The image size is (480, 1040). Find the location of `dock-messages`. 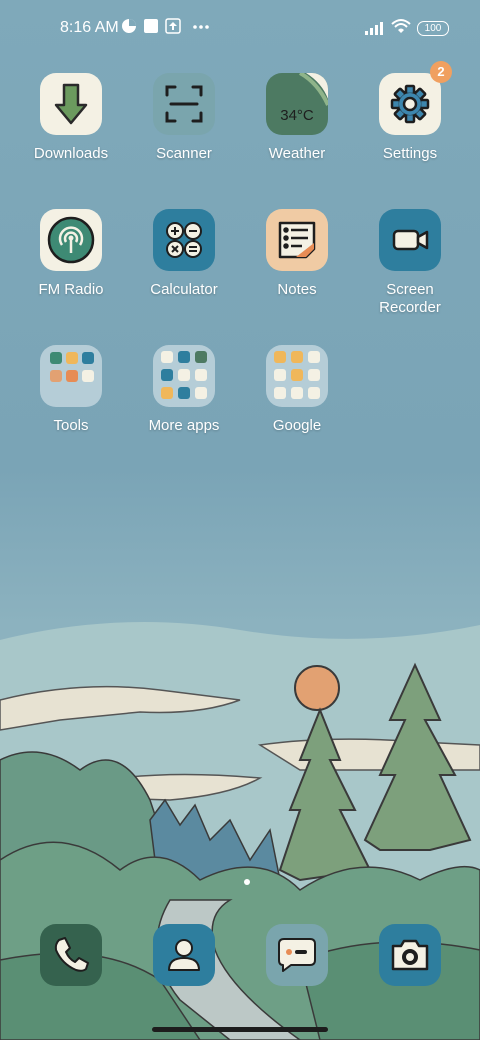

dock-messages is located at coordinates (297, 955).